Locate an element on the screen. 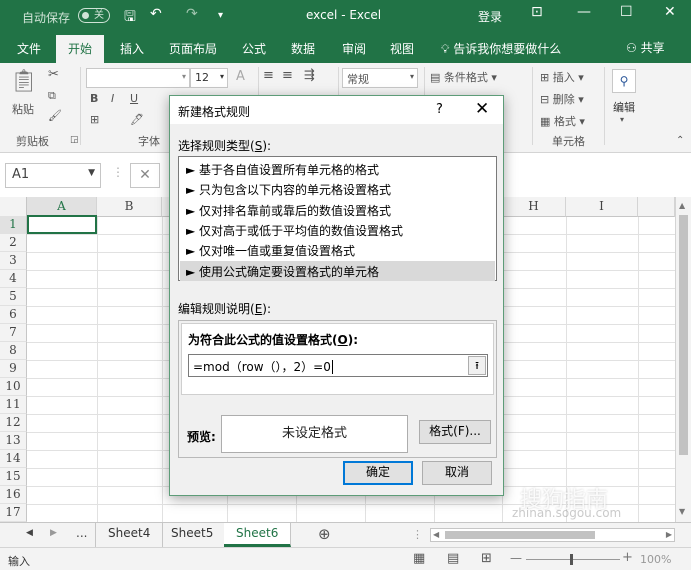 The width and height of the screenshot is (691, 570). active-cell-a1 is located at coordinates (62, 224).